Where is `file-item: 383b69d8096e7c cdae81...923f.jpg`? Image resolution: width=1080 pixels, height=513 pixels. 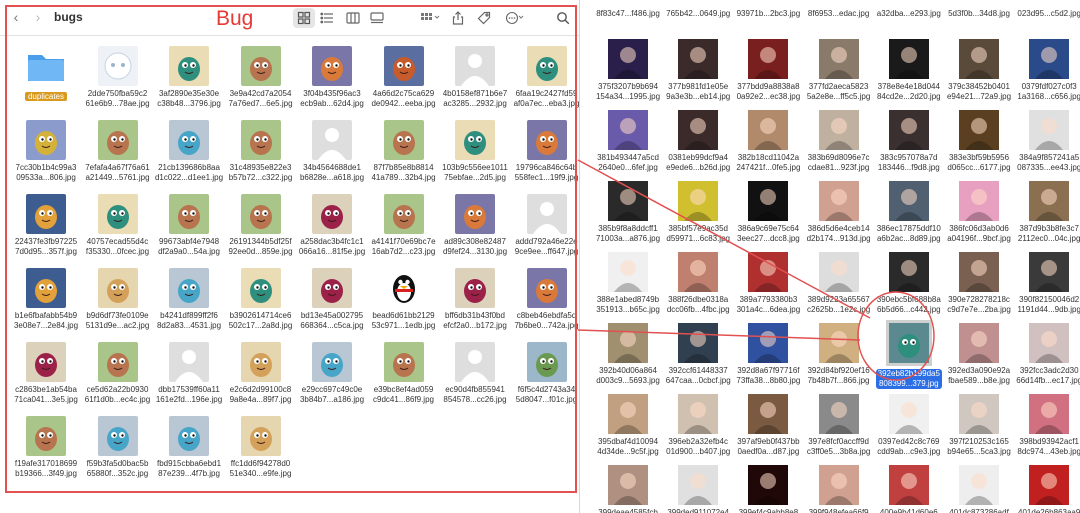 file-item: 383b69d8096e7c cdae81...923f.jpg is located at coordinates (839, 145).